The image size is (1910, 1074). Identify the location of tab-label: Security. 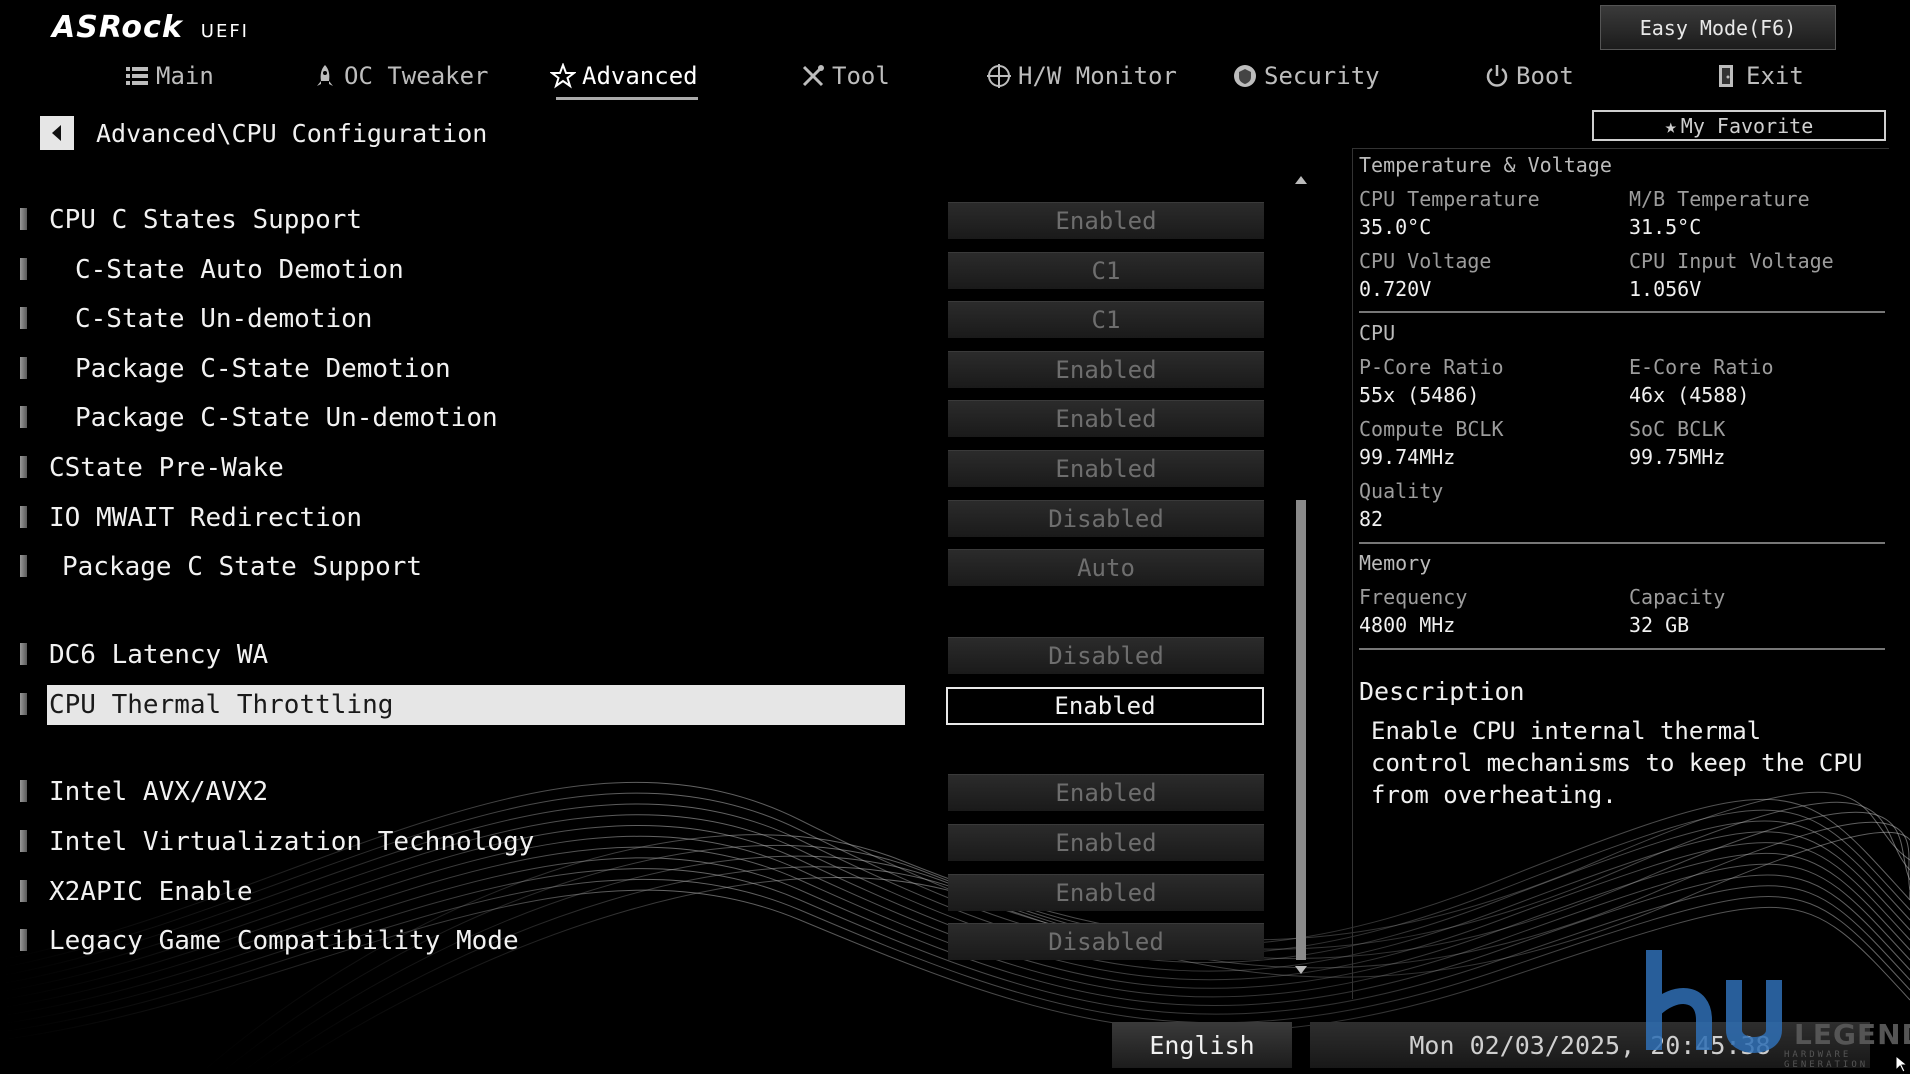
(1322, 76).